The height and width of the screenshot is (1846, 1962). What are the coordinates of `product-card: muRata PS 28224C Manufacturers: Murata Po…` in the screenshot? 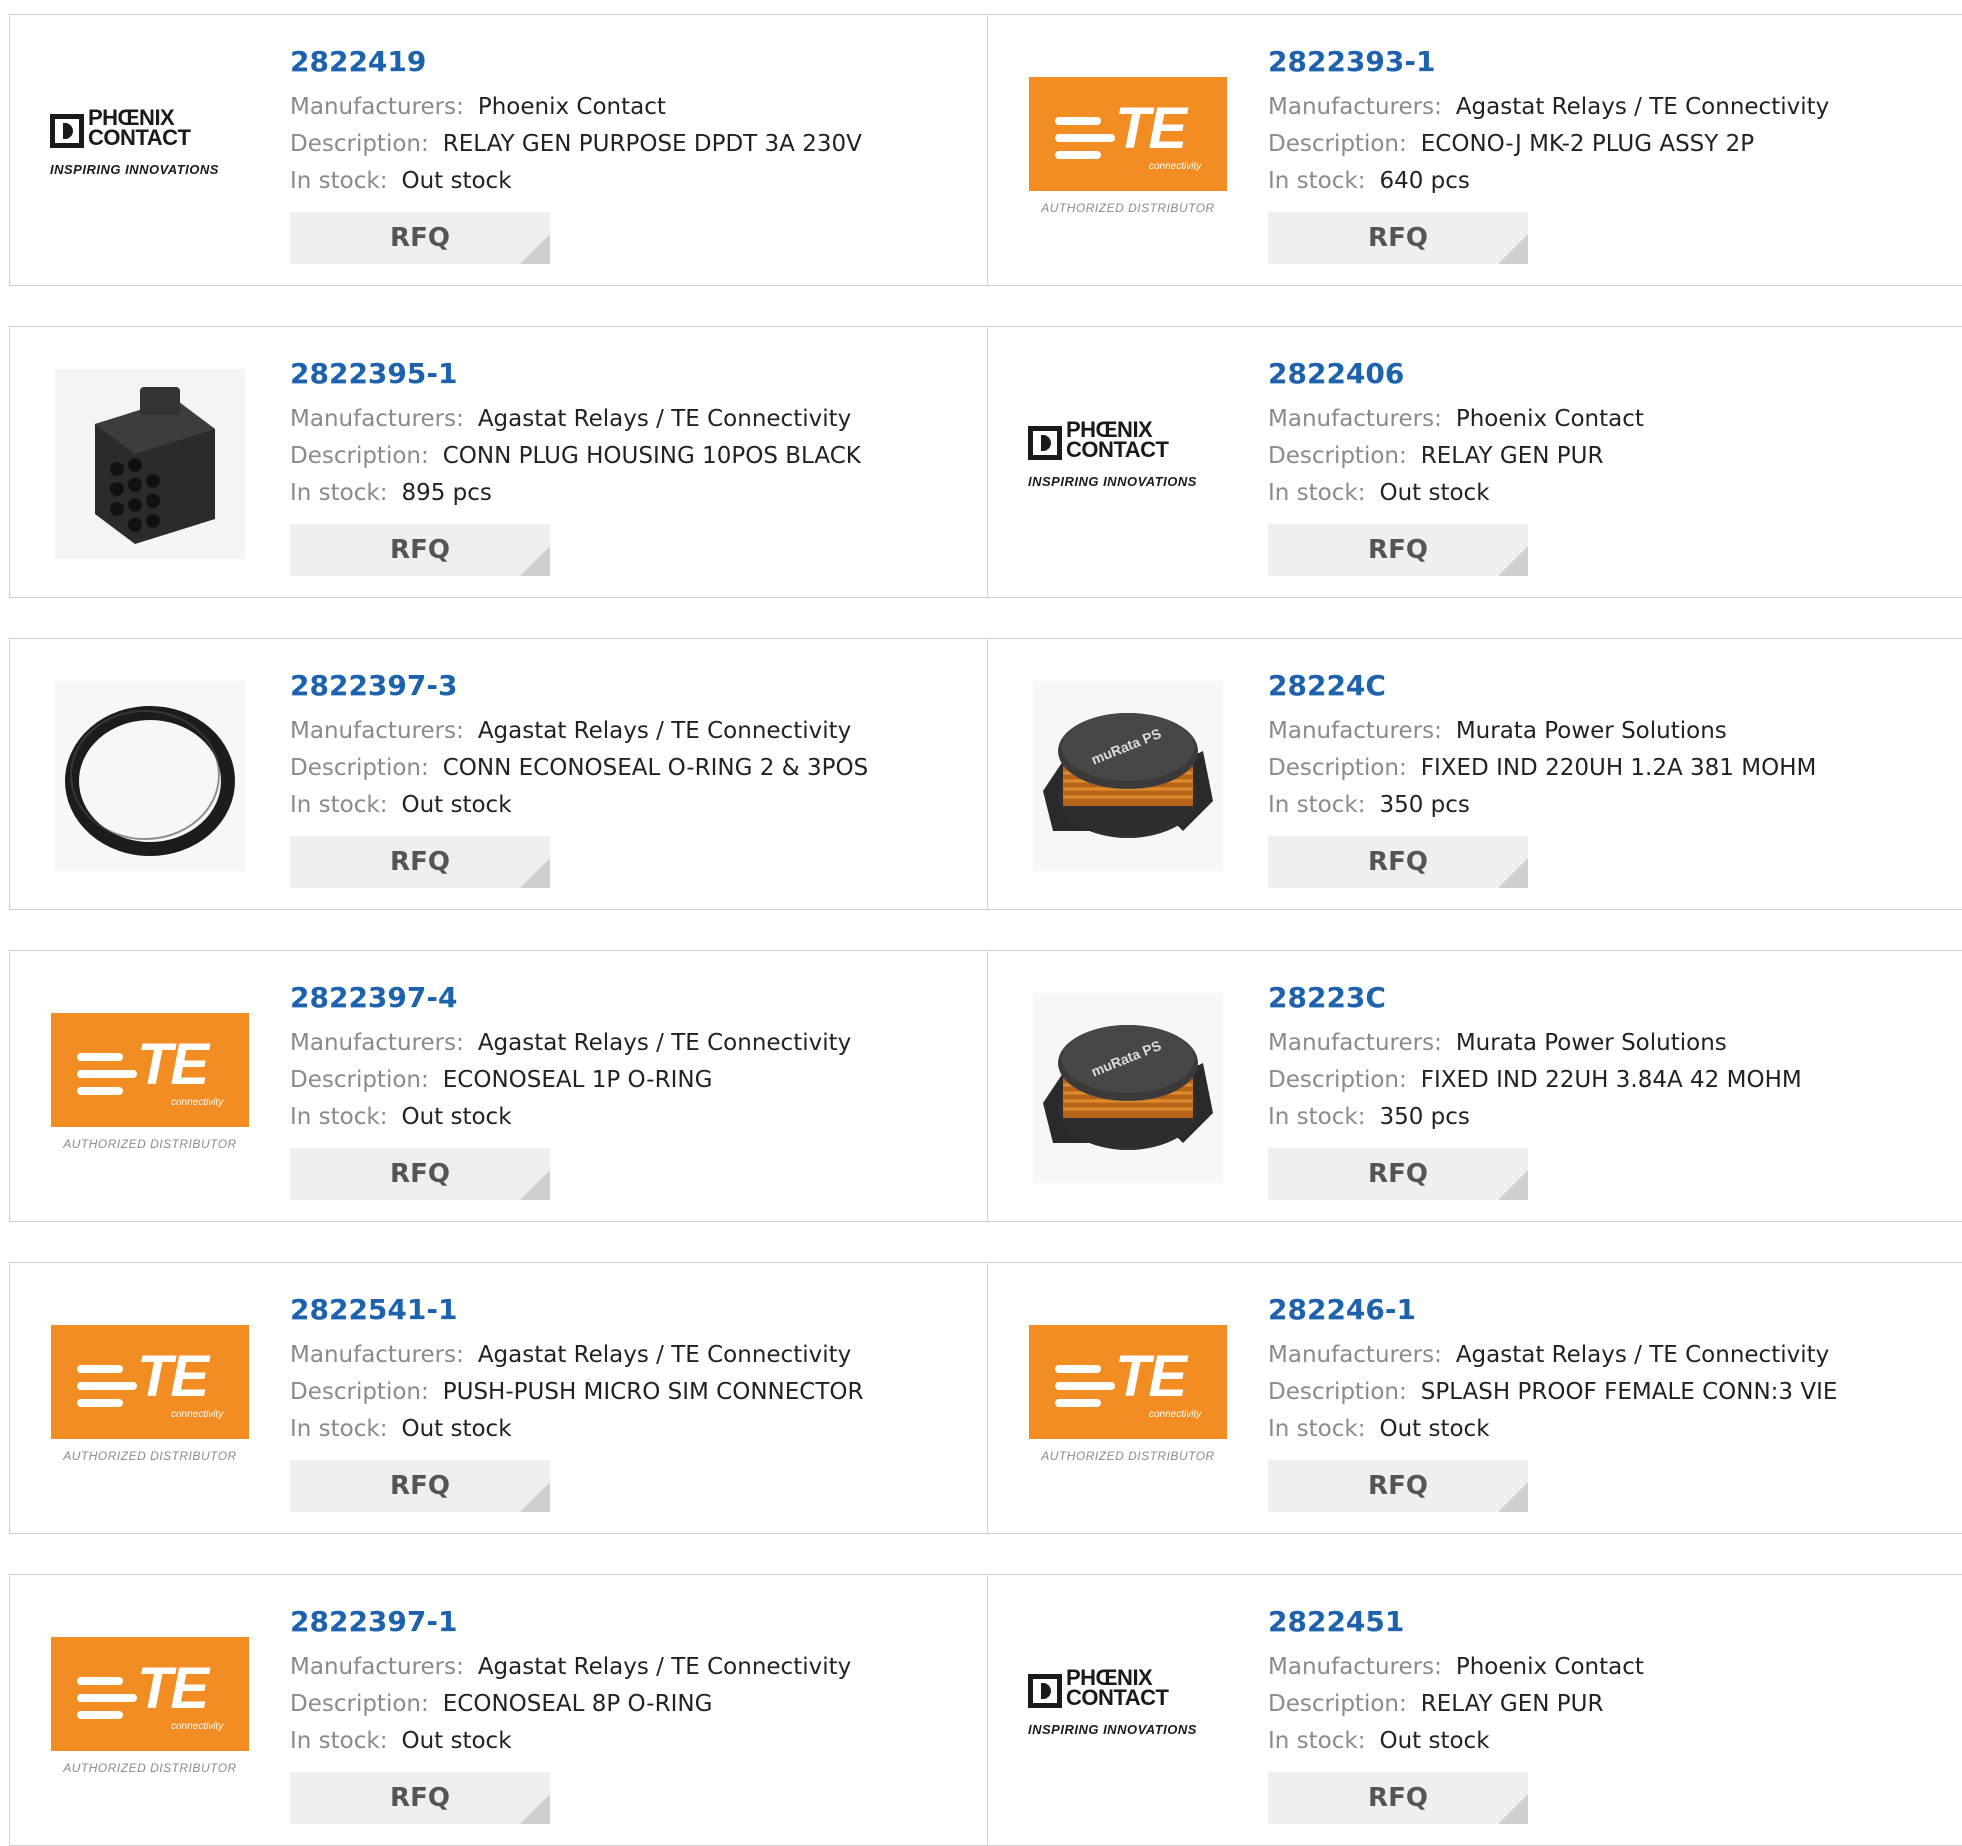 It's located at (1475, 774).